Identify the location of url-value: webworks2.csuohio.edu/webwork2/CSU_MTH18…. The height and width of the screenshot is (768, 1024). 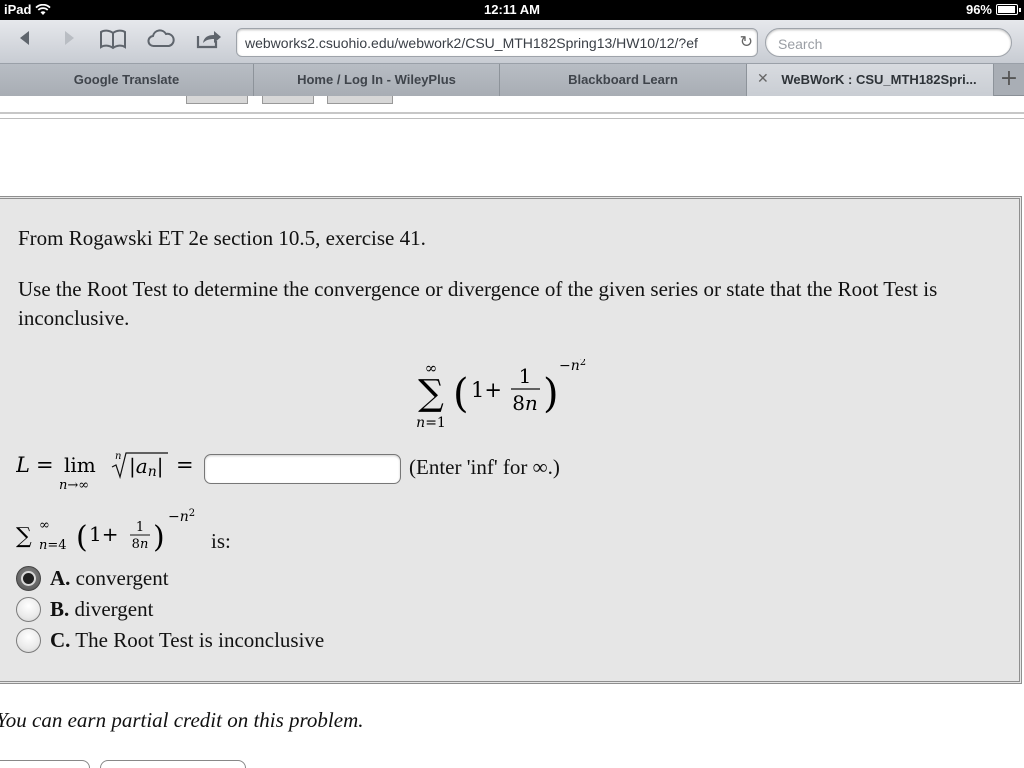
(471, 43).